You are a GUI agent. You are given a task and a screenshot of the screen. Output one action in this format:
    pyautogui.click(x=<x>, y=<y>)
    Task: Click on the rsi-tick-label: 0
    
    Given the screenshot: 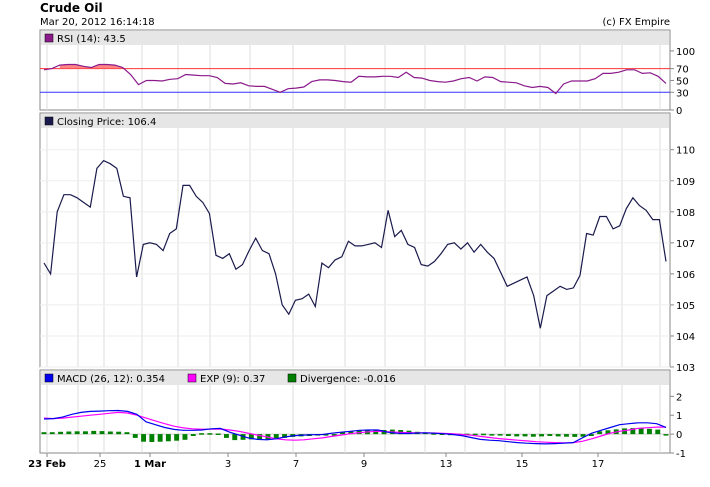 What is the action you would take?
    pyautogui.click(x=679, y=111)
    